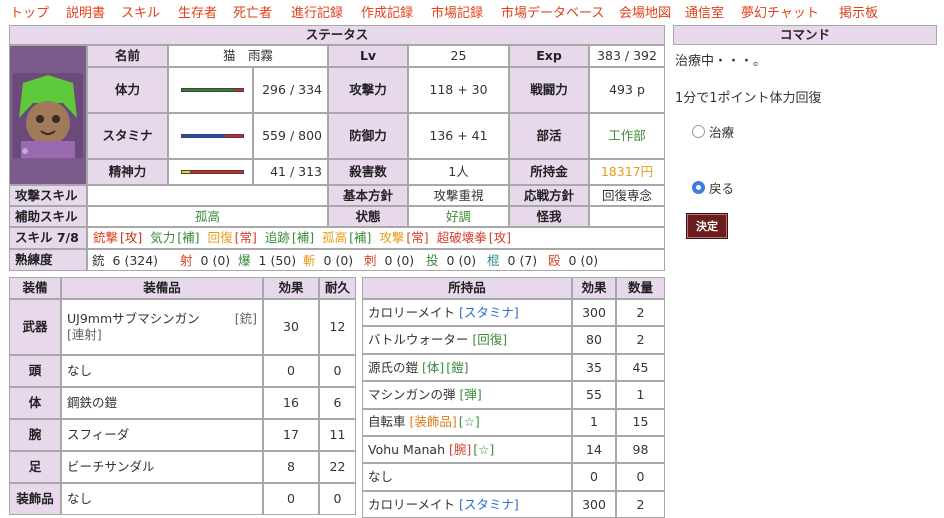 This screenshot has height=518, width=944. What do you see at coordinates (290, 136) in the screenshot?
I see `stamina-value: 559 / 800` at bounding box center [290, 136].